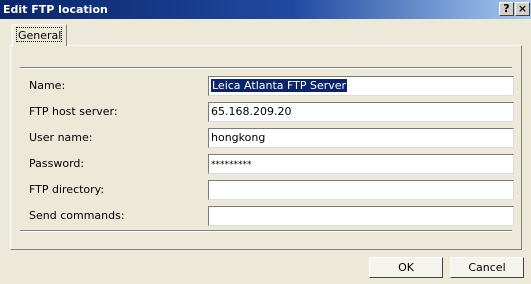  What do you see at coordinates (266, 68) in the screenshot?
I see `top-separator` at bounding box center [266, 68].